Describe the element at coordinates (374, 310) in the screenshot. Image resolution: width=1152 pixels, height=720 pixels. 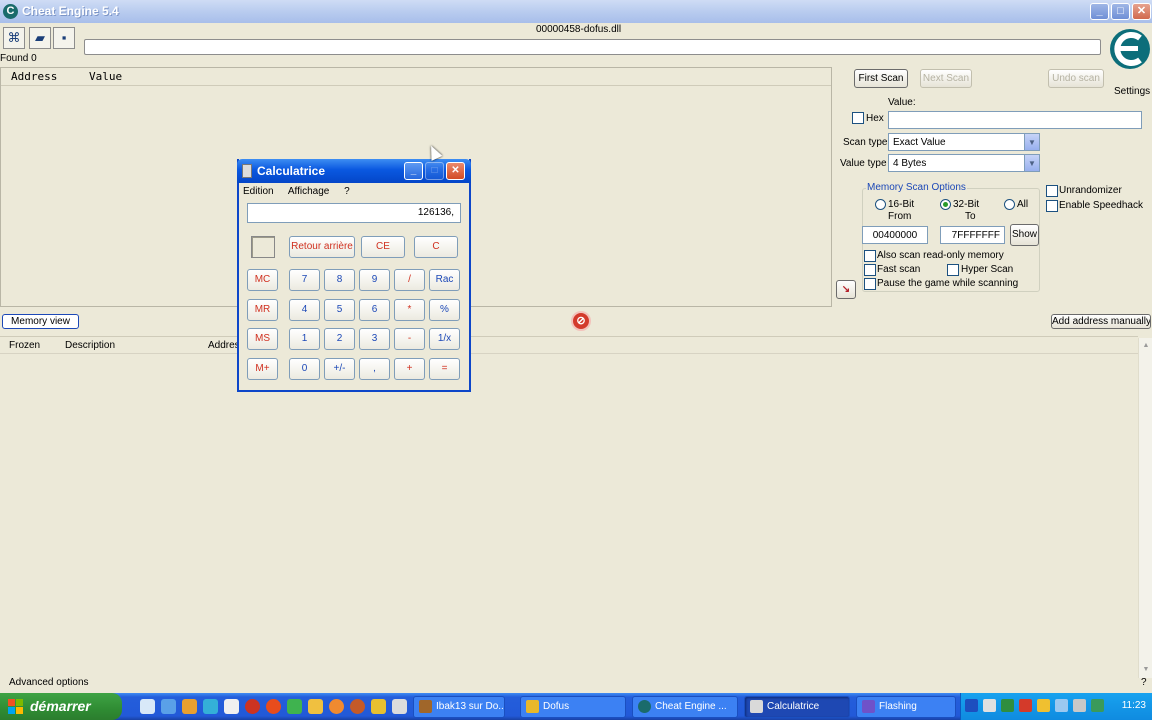
I see `key-6: 6` at that location.